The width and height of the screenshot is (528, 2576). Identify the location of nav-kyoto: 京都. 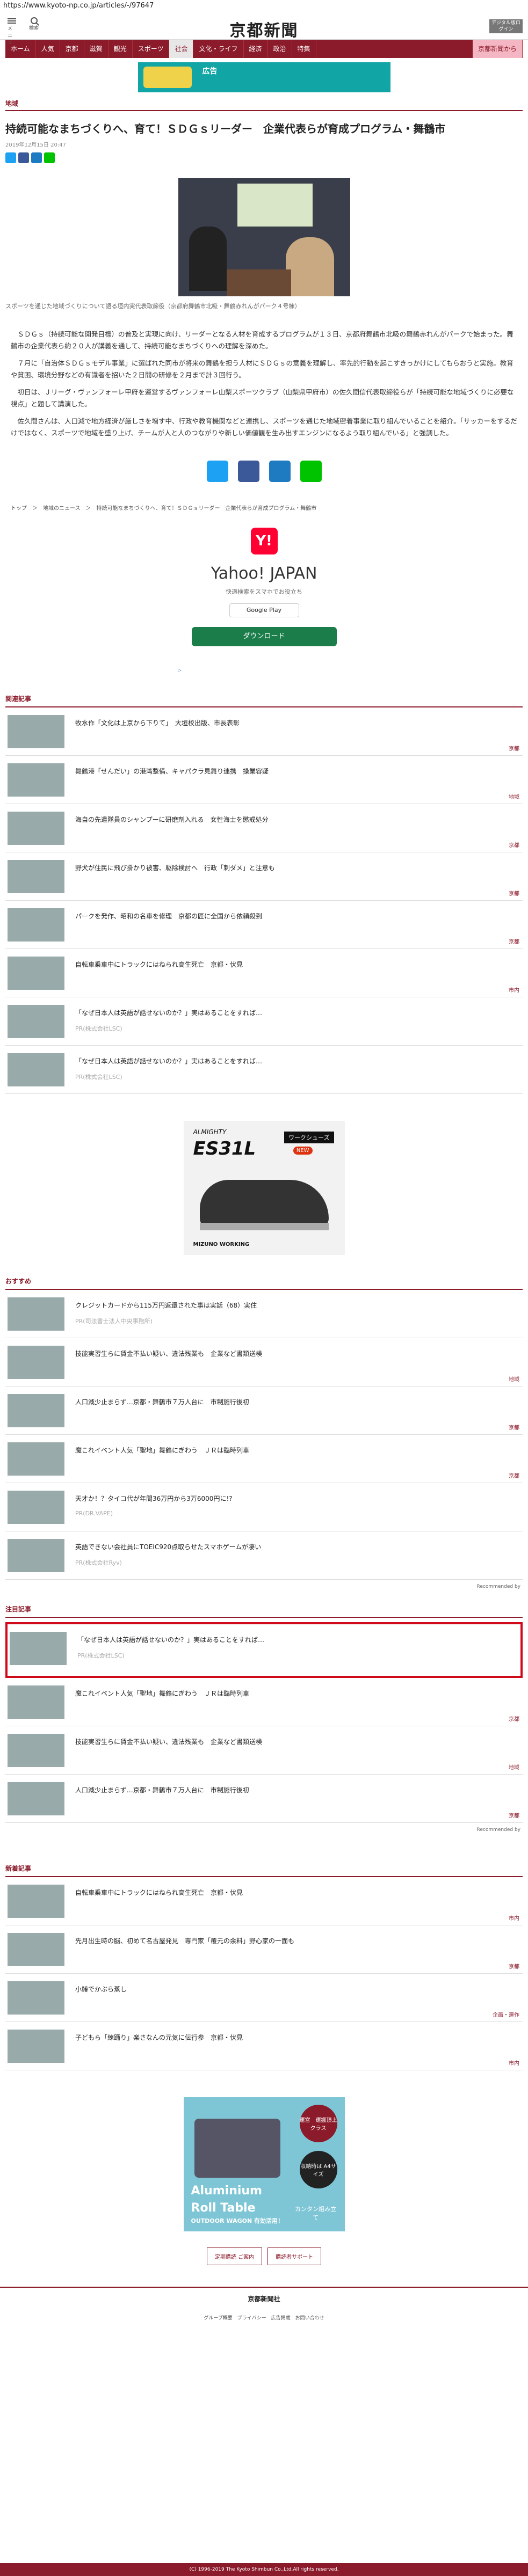
(72, 49).